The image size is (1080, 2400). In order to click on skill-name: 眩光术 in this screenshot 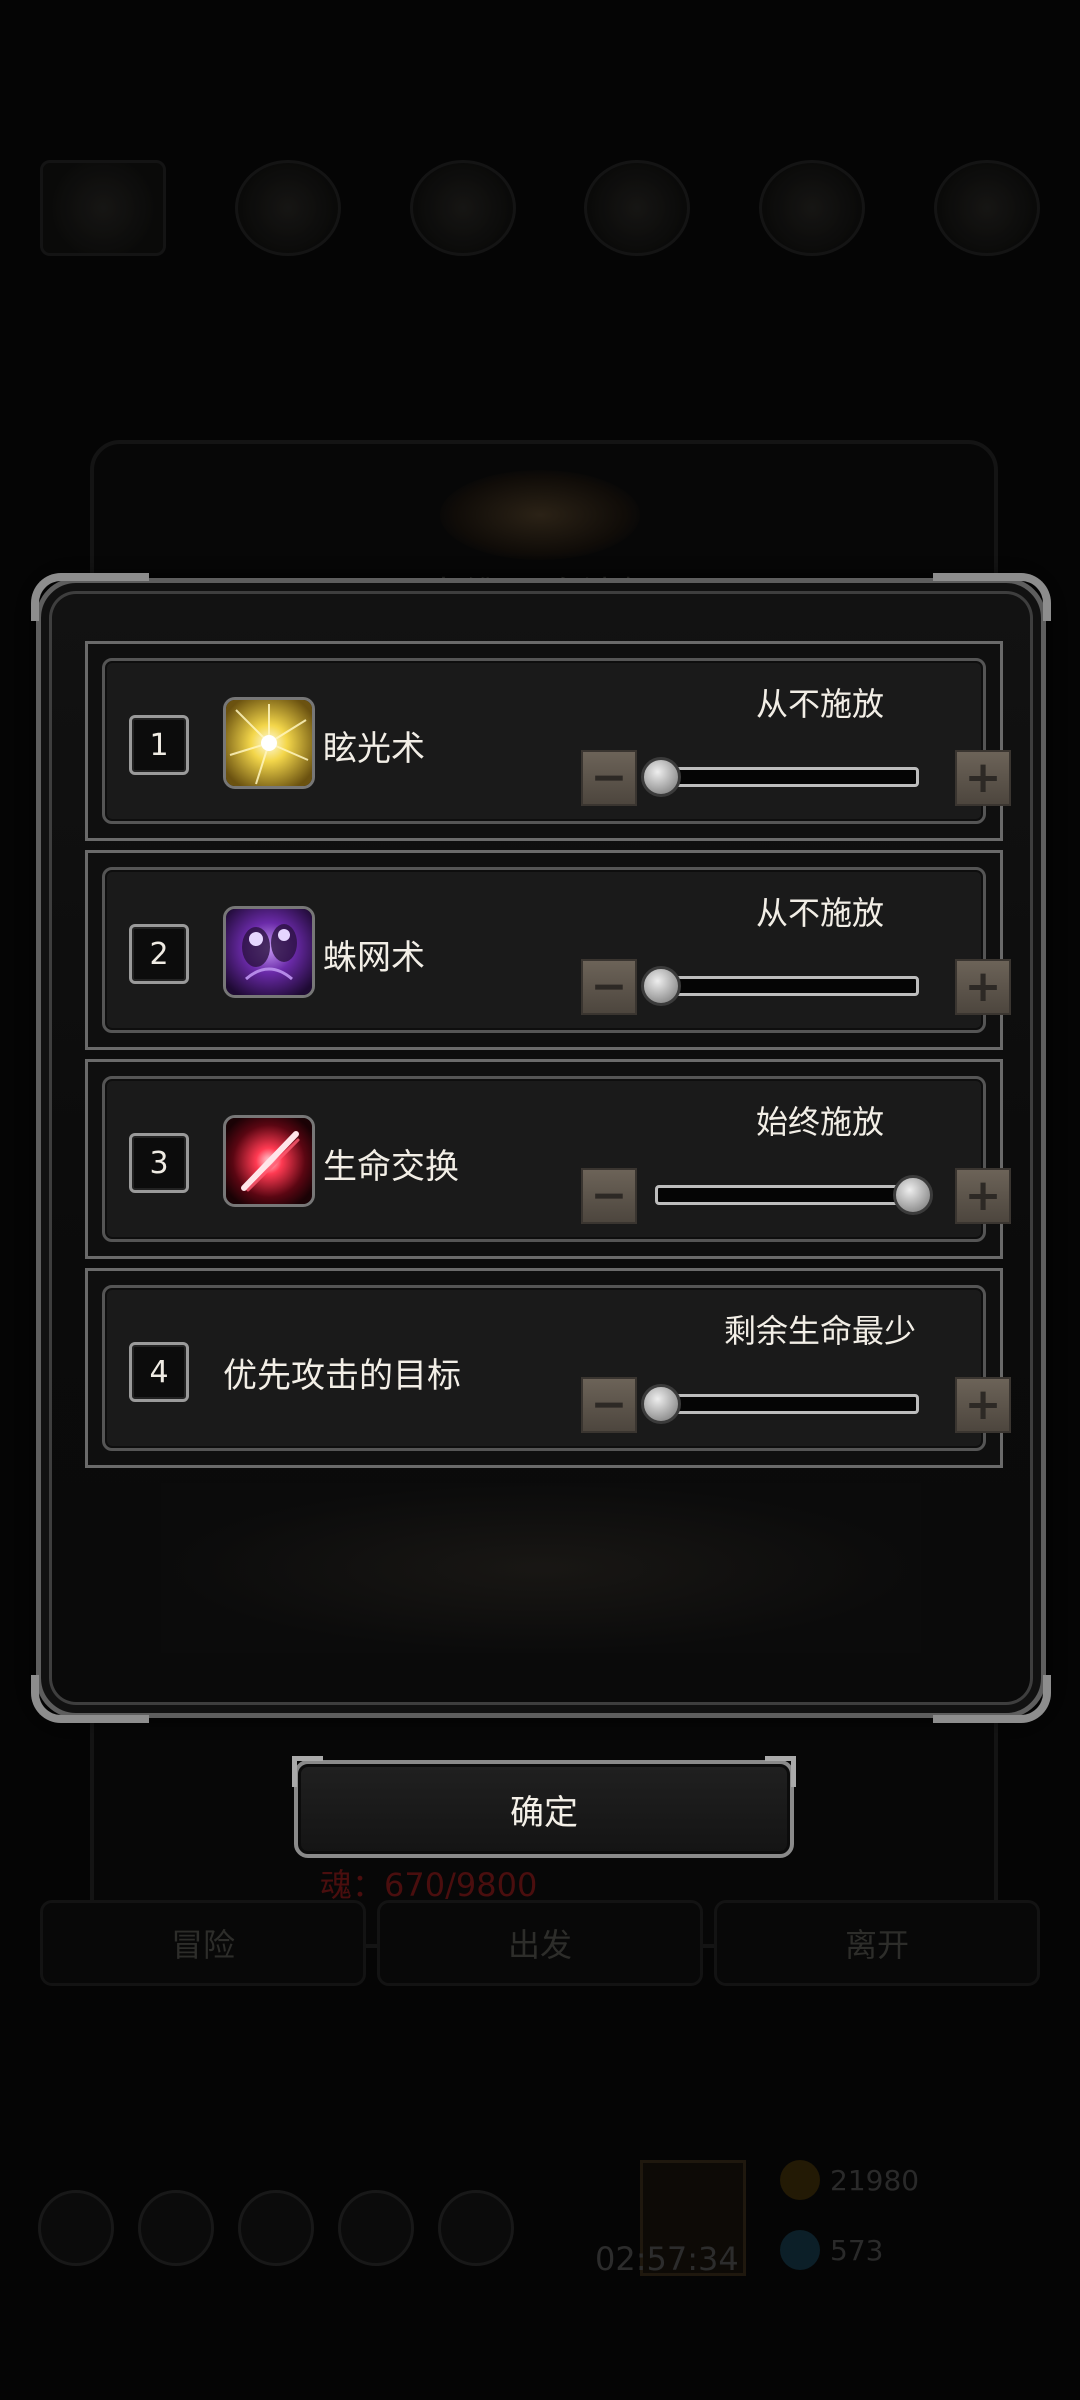, I will do `click(374, 749)`.